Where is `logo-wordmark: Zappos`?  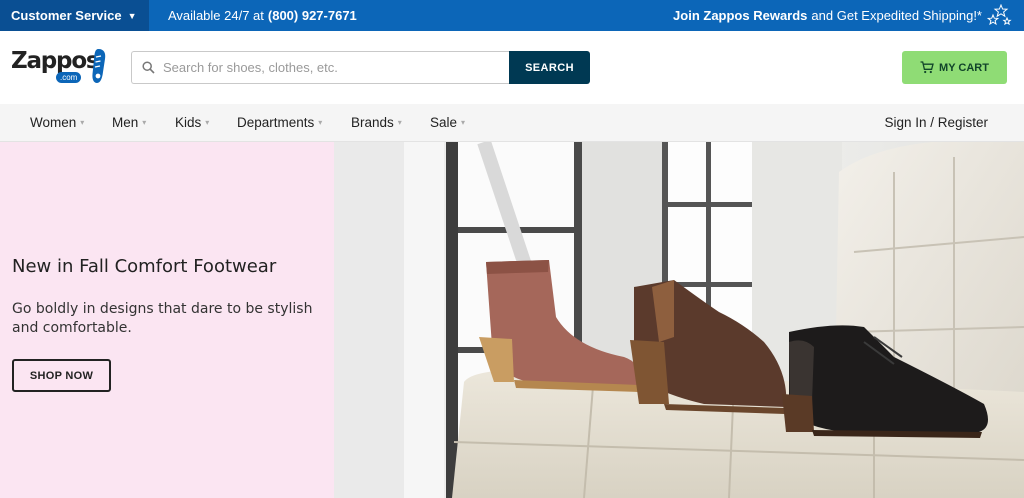
logo-wordmark: Zappos is located at coordinates (55, 61).